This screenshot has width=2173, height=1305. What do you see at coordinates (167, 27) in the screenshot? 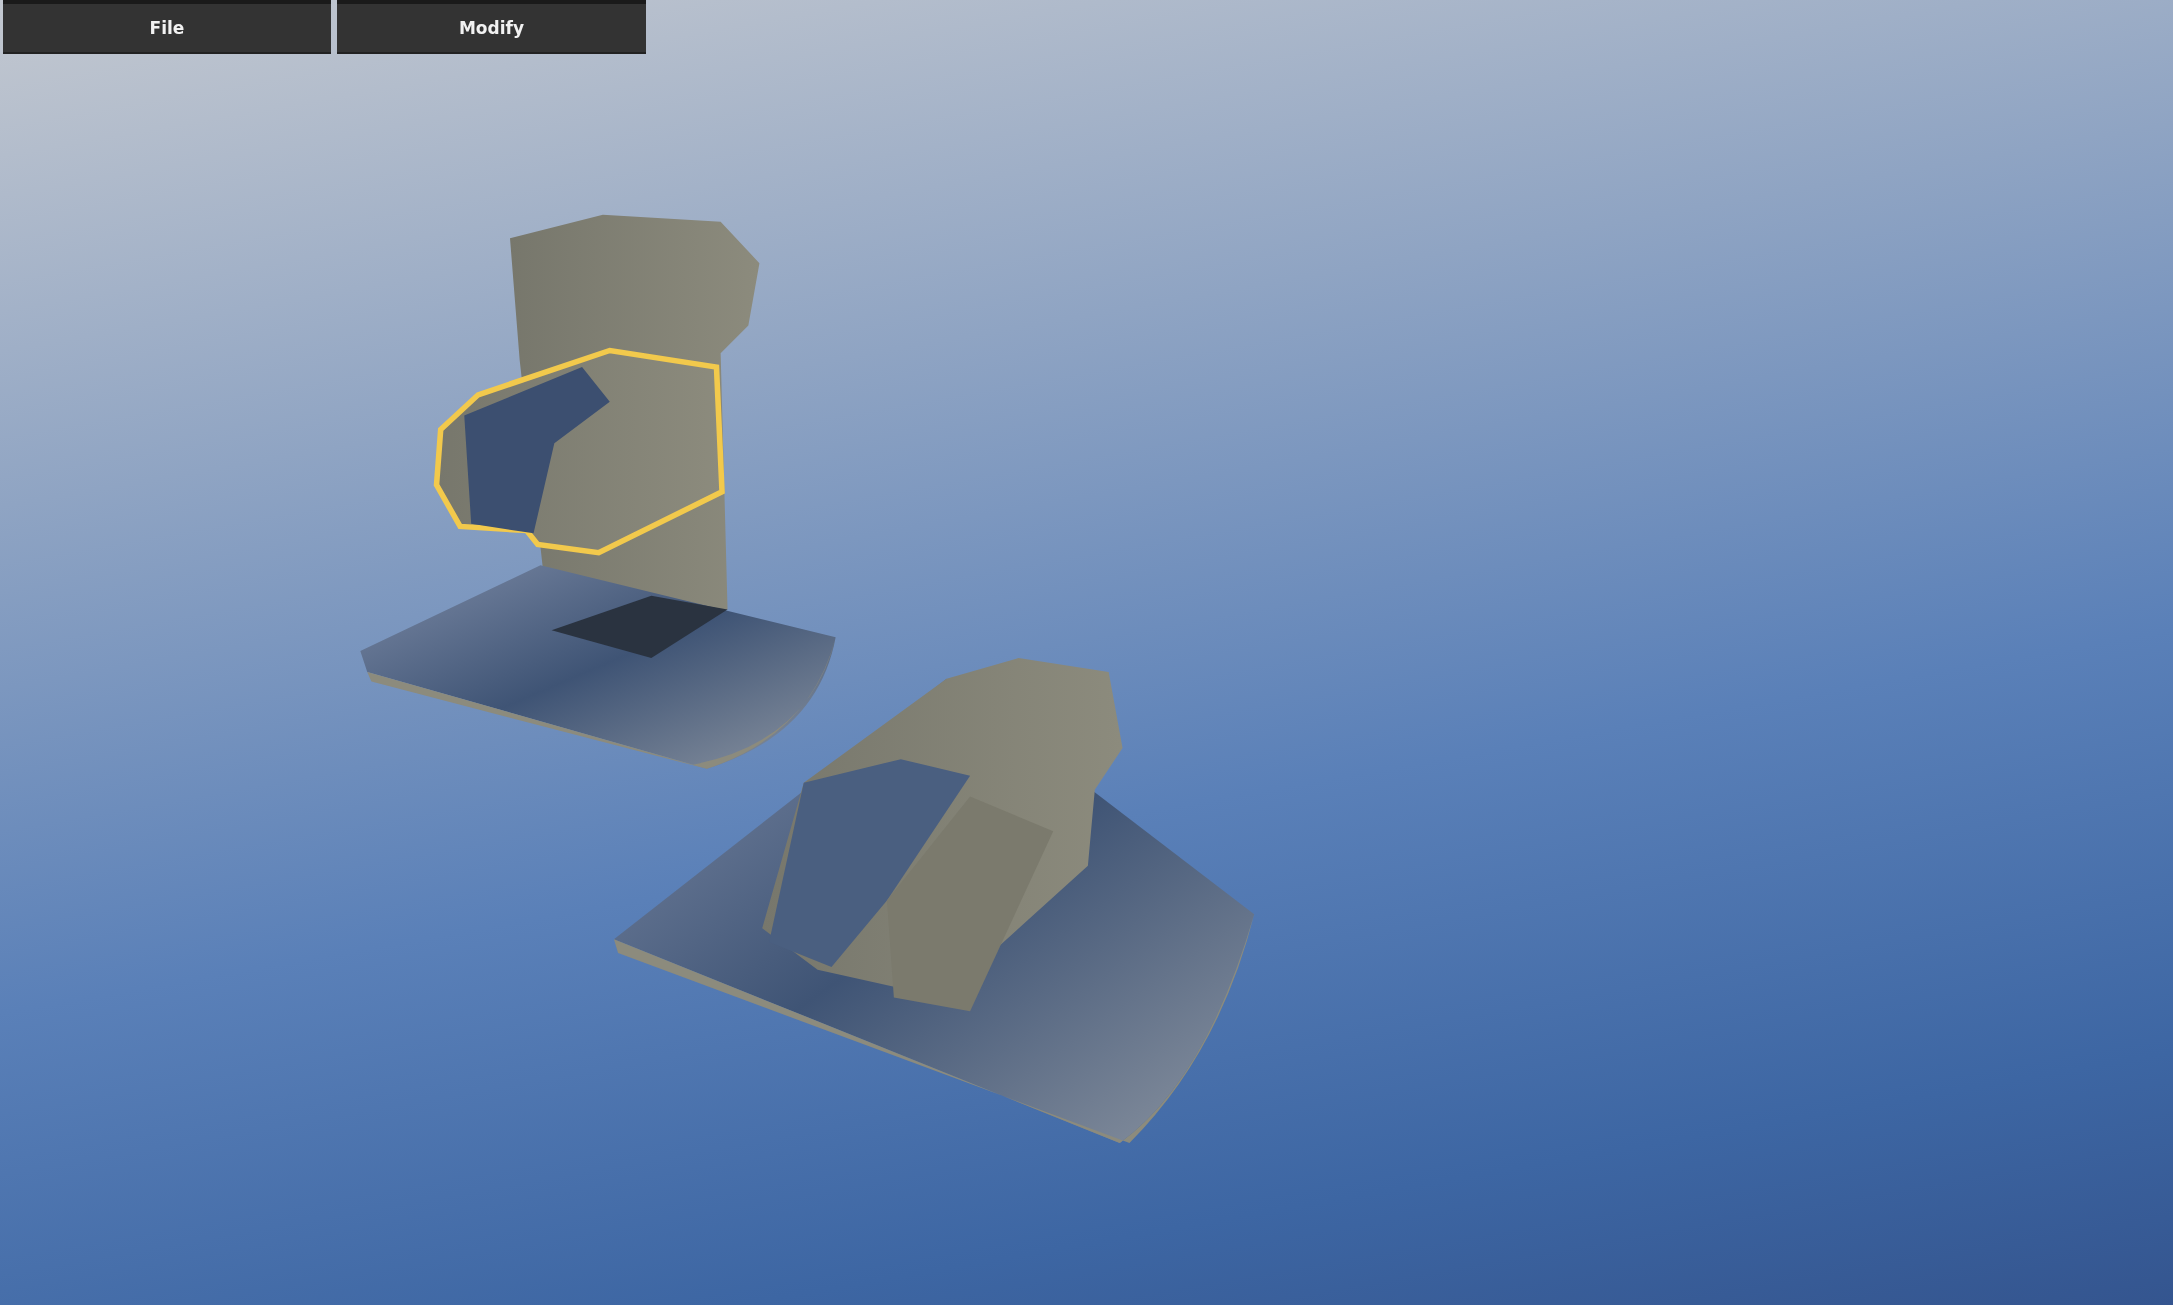
I see `menu-button: File` at bounding box center [167, 27].